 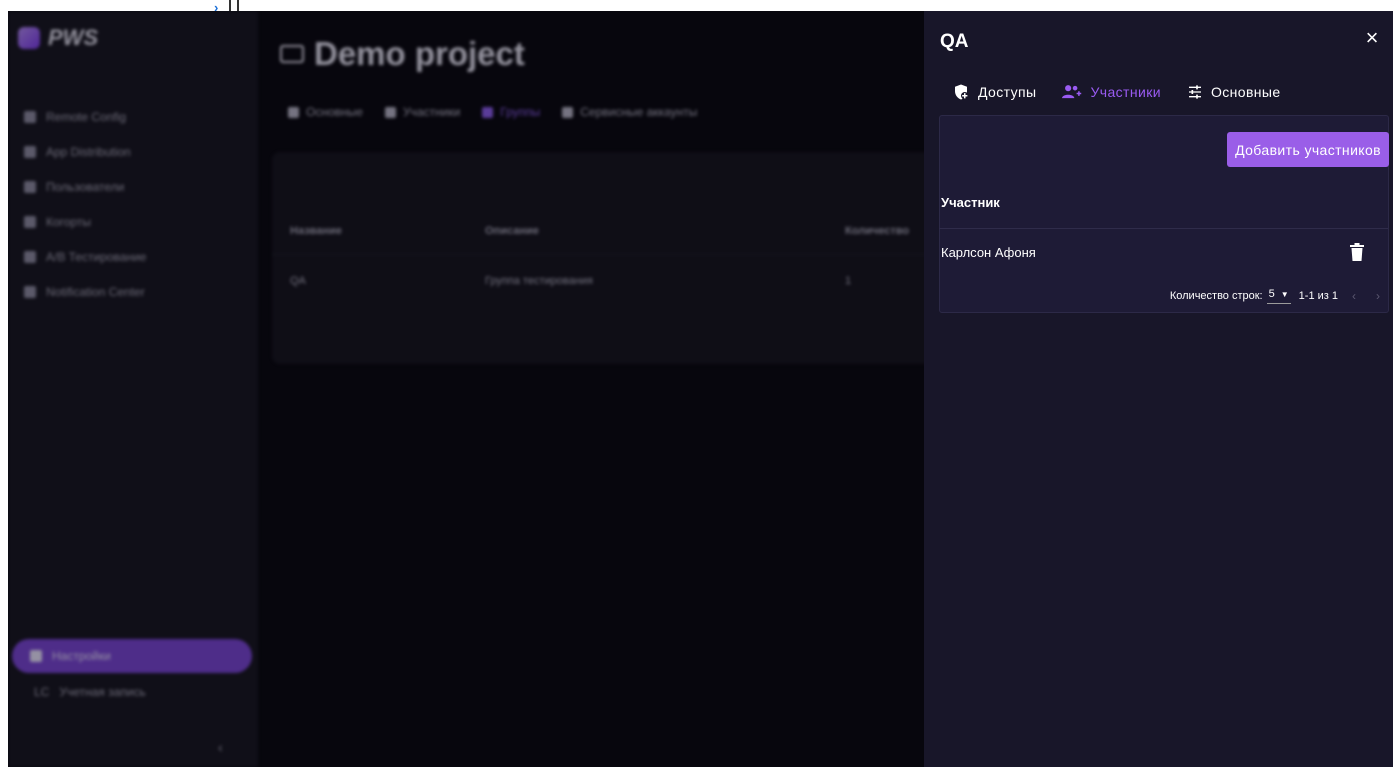 What do you see at coordinates (316, 231) in the screenshot?
I see `column-header: Название` at bounding box center [316, 231].